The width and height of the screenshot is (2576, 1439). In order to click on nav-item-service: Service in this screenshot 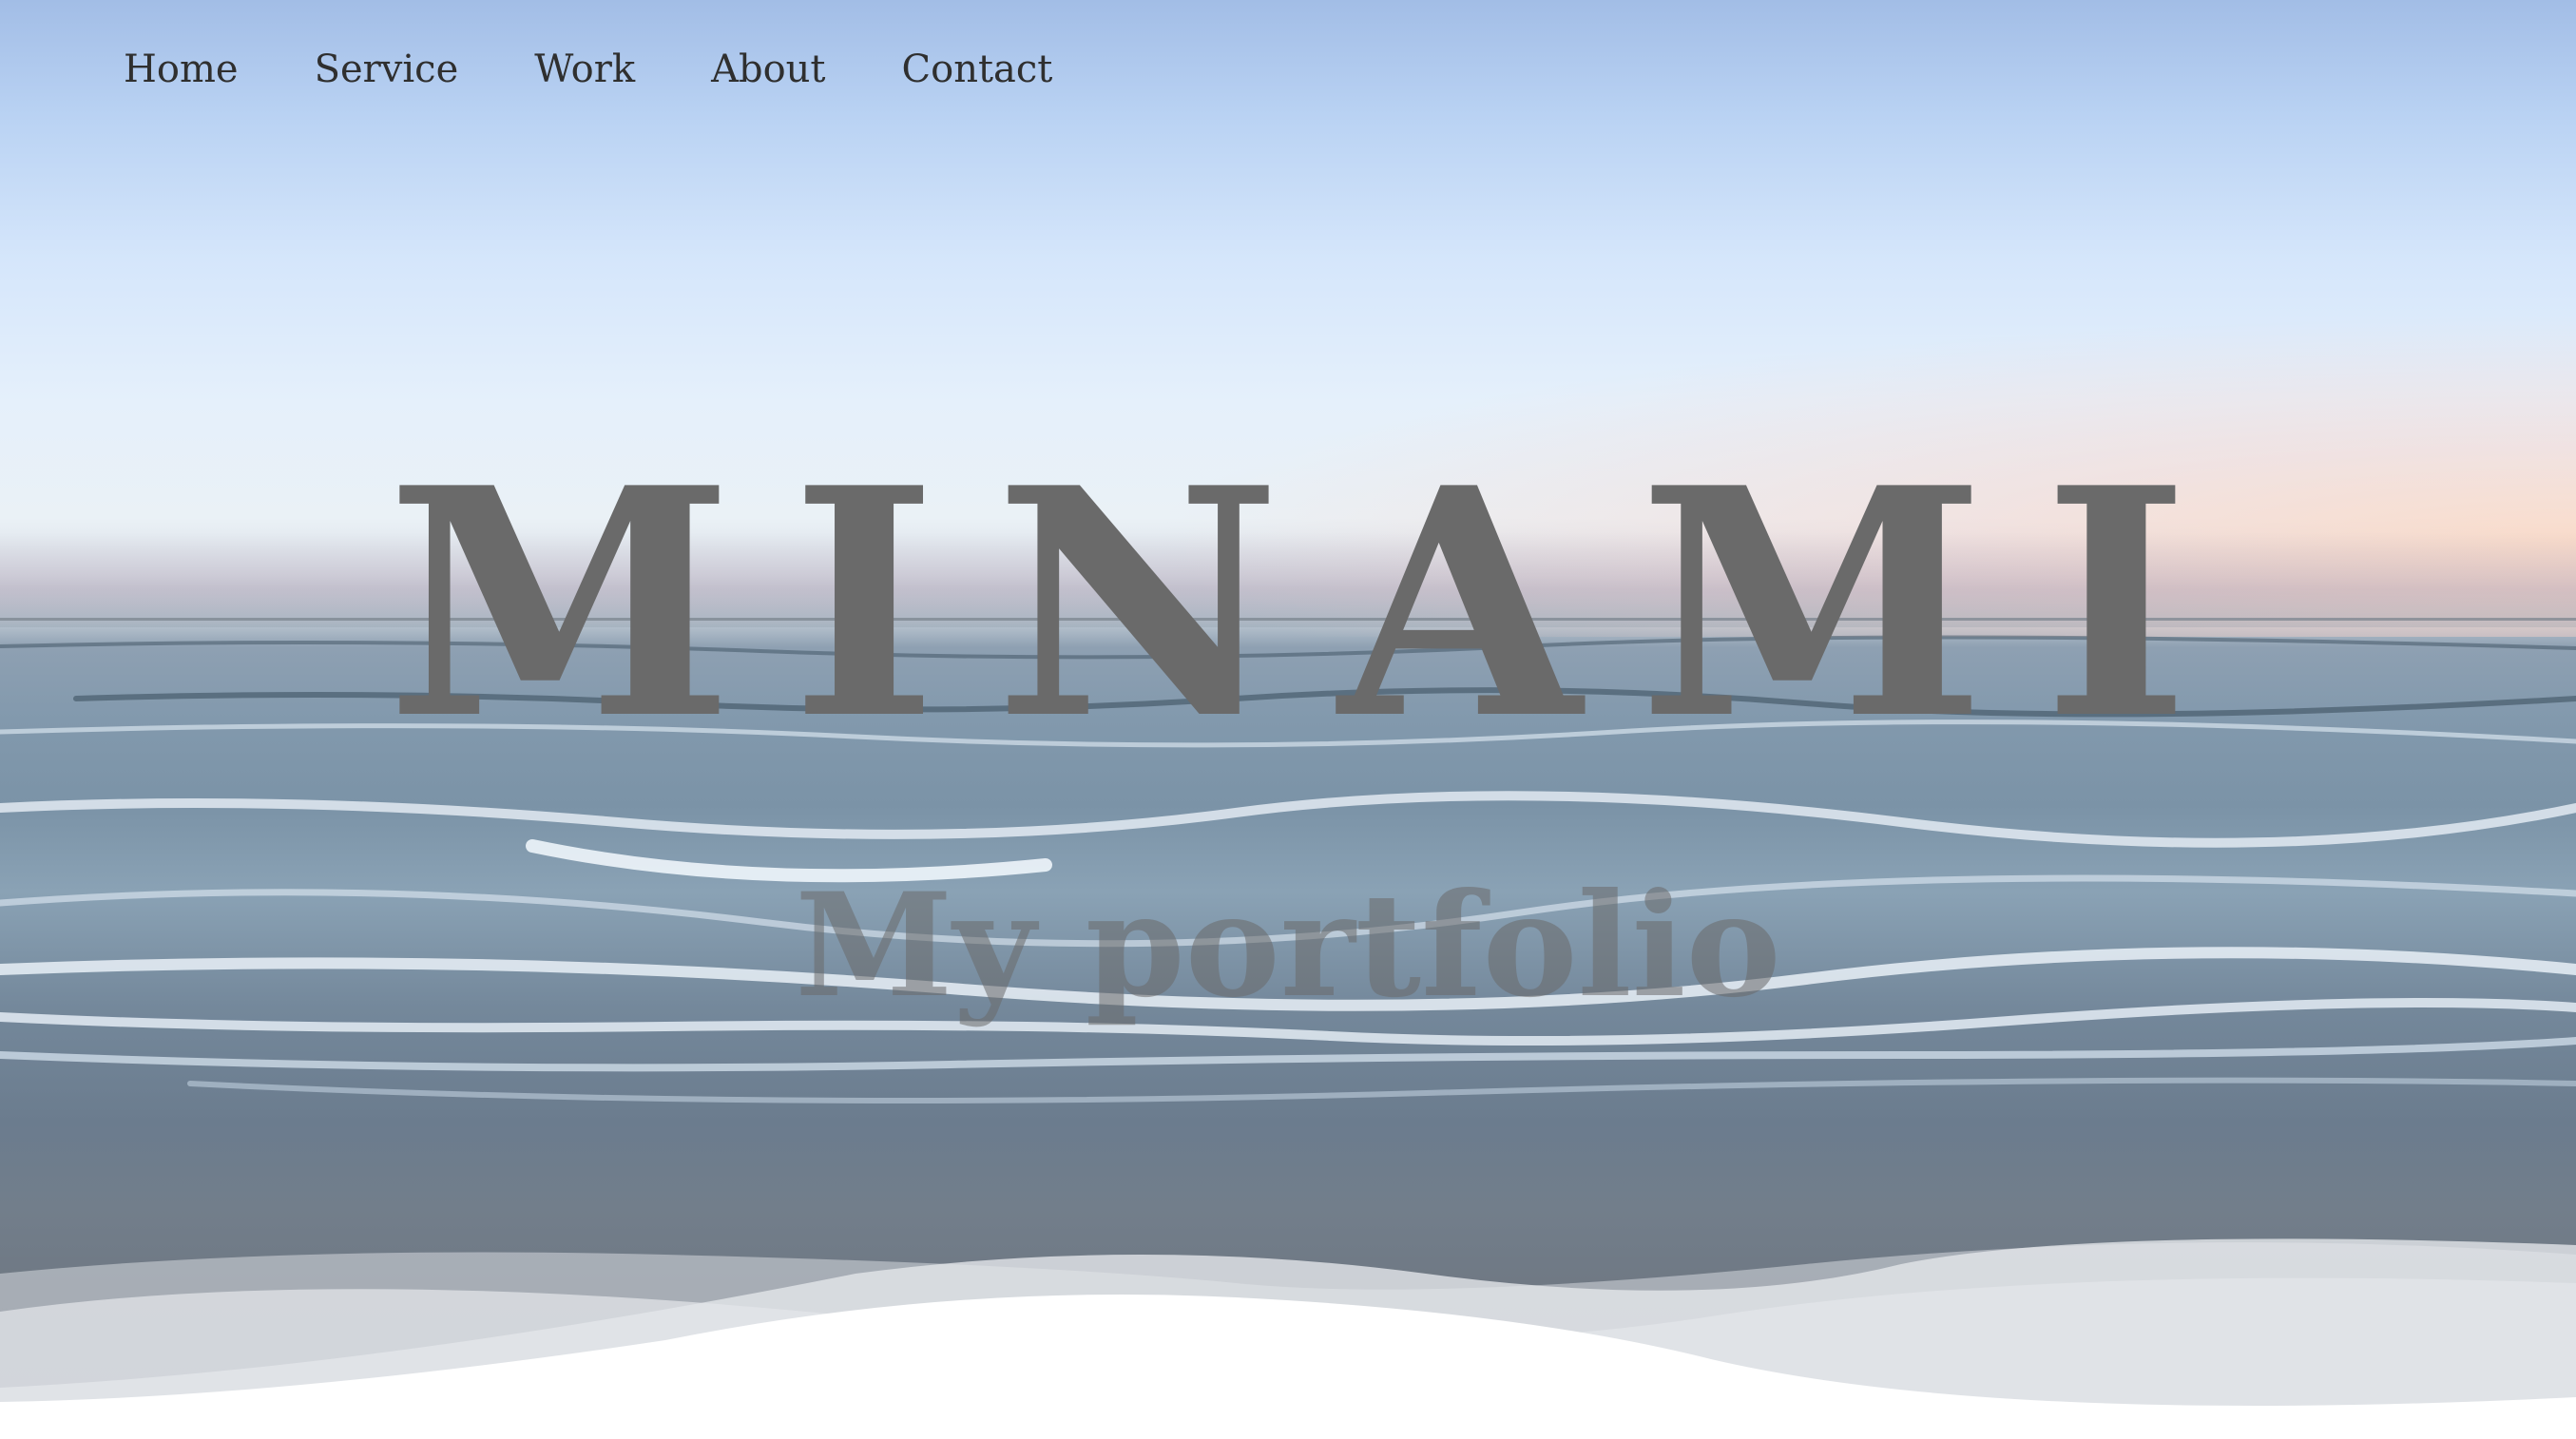, I will do `click(387, 69)`.